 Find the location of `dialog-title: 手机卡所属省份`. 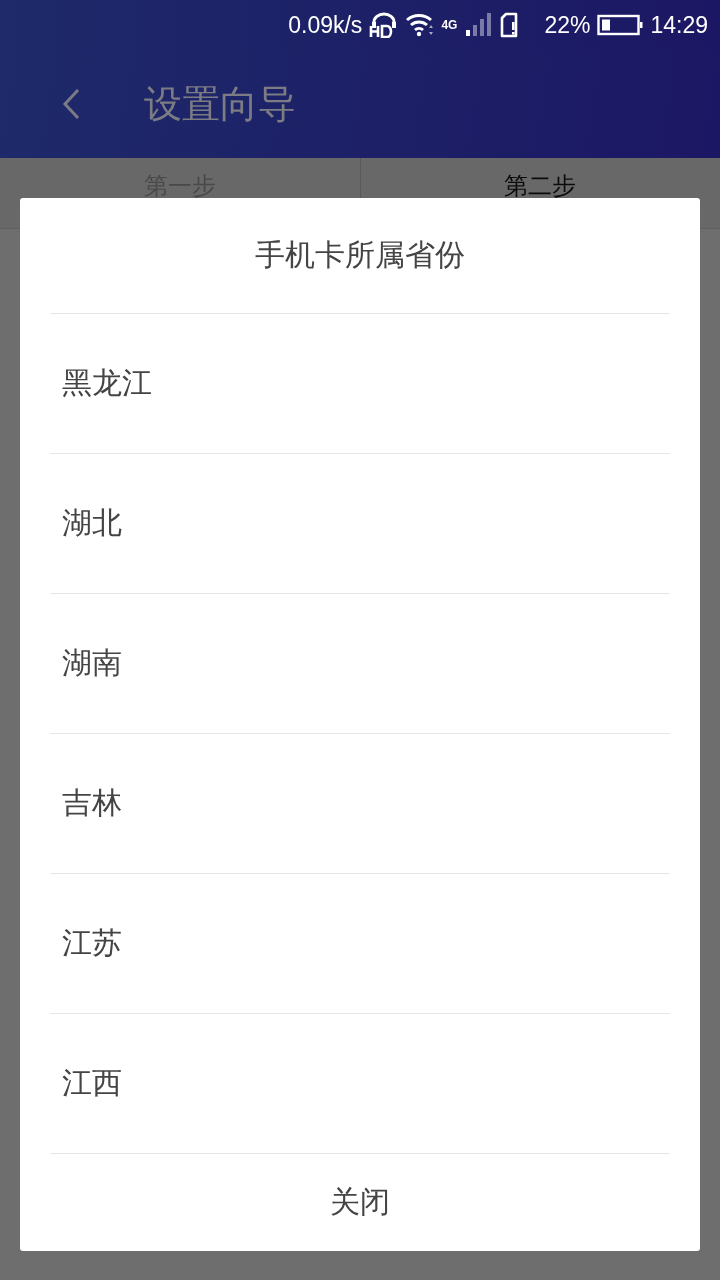

dialog-title: 手机卡所属省份 is located at coordinates (360, 256).